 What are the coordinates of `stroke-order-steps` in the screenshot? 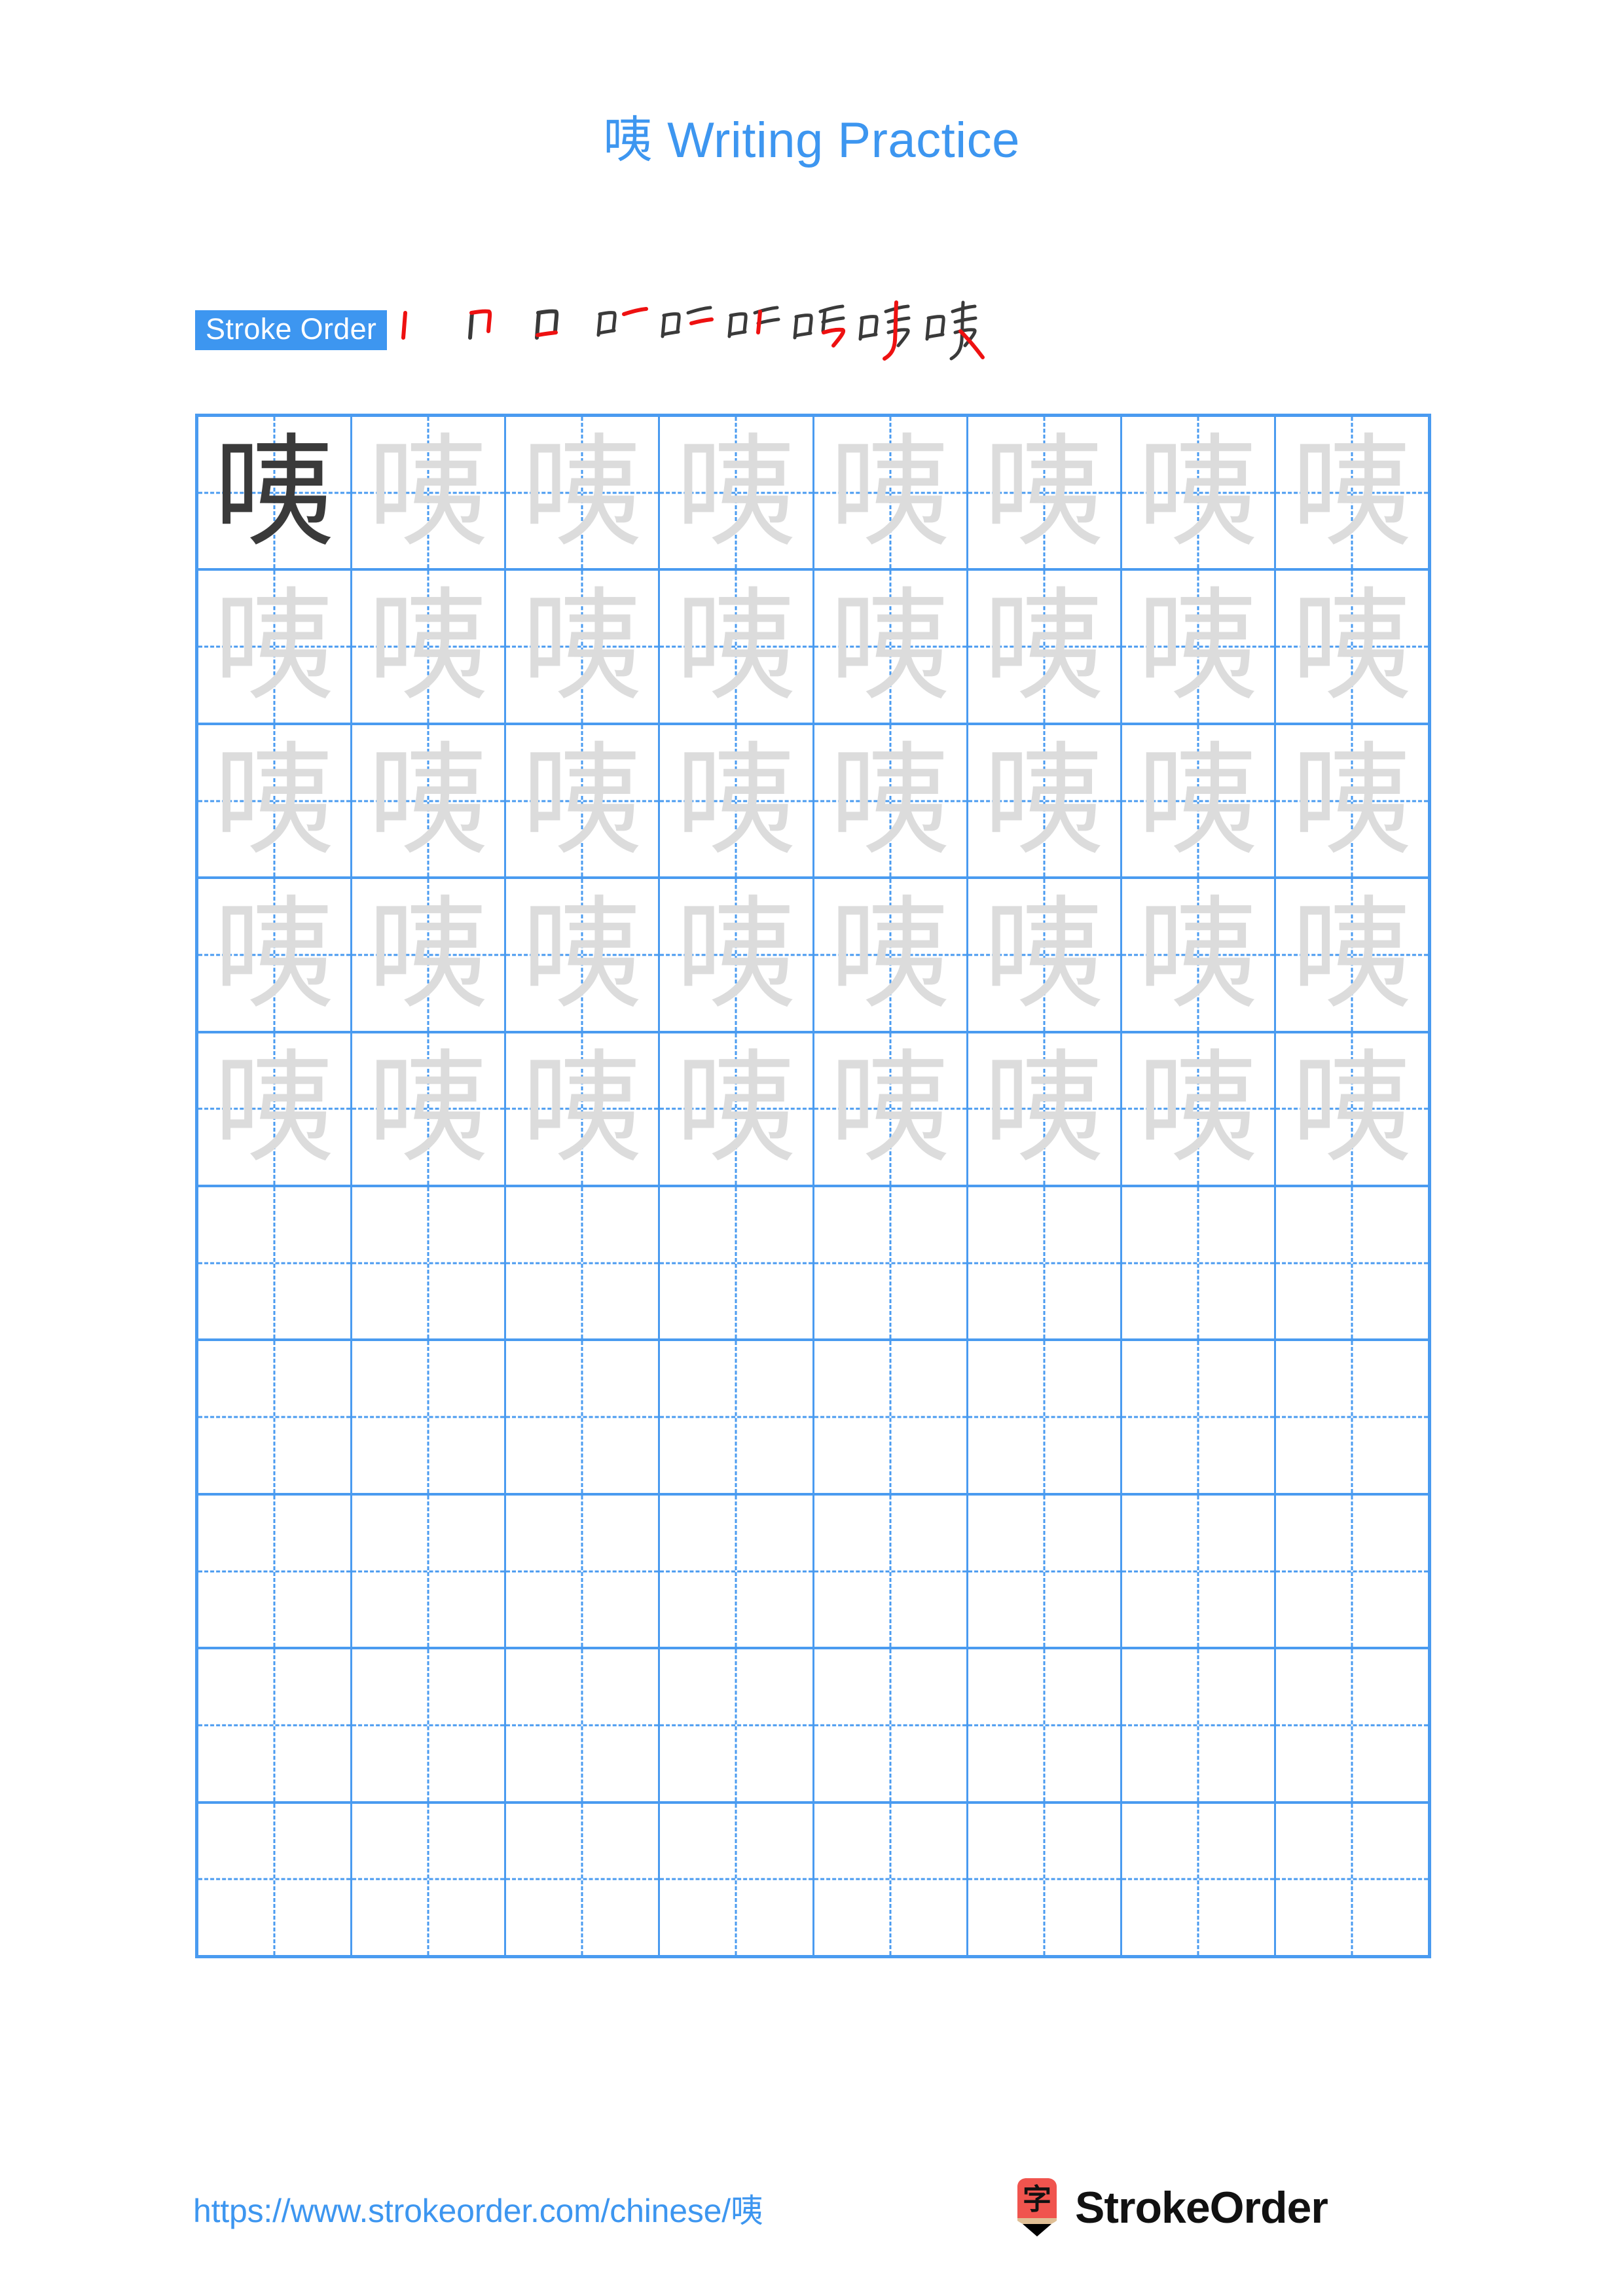 It's located at (687, 330).